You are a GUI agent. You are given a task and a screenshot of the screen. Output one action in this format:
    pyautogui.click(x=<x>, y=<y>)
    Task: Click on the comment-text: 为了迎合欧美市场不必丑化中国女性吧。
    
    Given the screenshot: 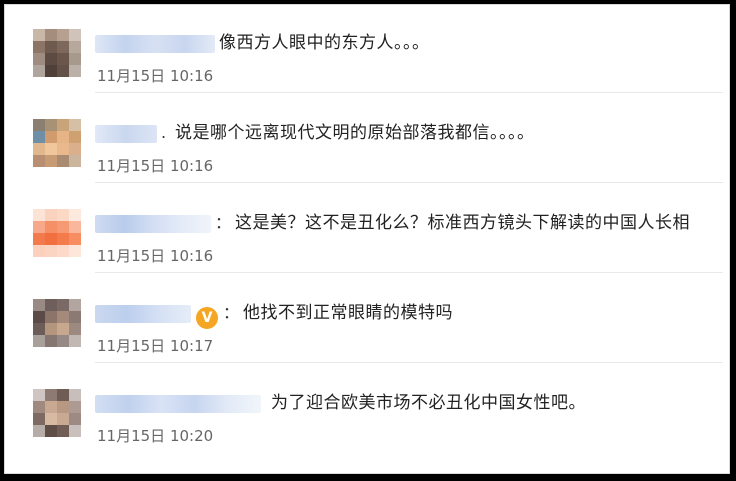 What is the action you would take?
    pyautogui.click(x=428, y=403)
    